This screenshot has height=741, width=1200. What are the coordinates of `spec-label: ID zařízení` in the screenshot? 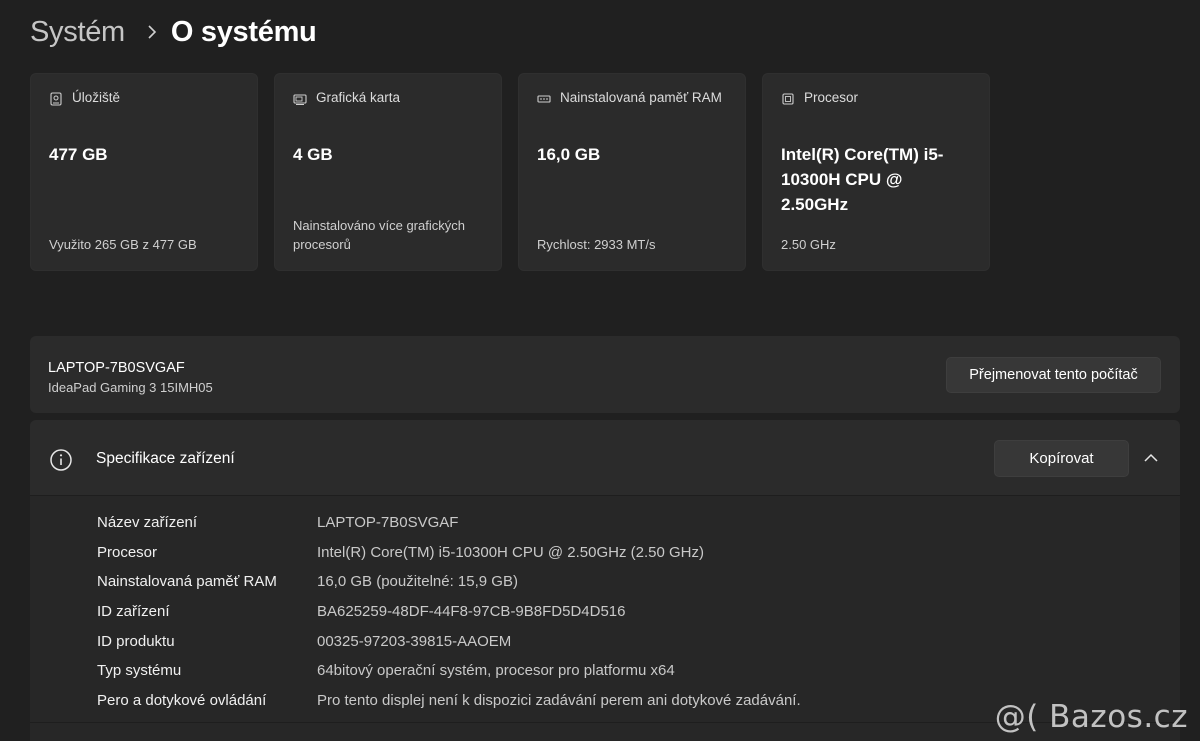 It's located at (133, 612).